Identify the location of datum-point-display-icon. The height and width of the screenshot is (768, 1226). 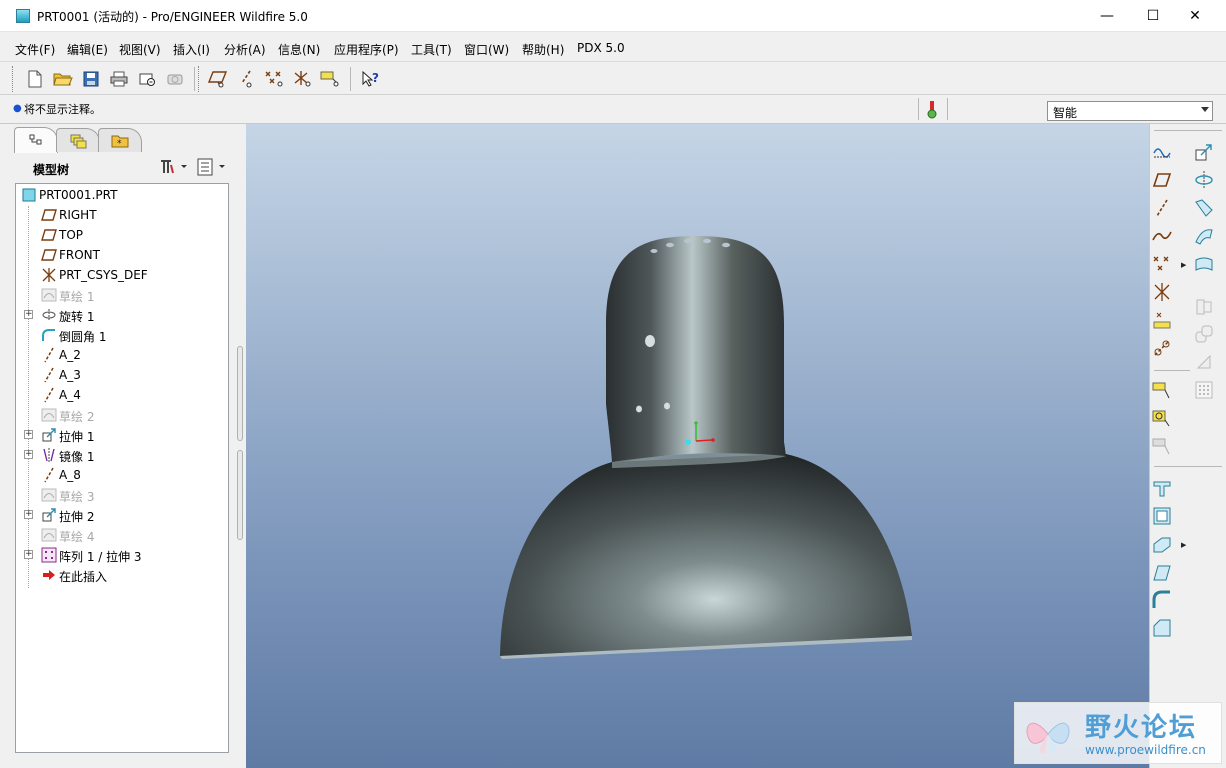
(275, 79).